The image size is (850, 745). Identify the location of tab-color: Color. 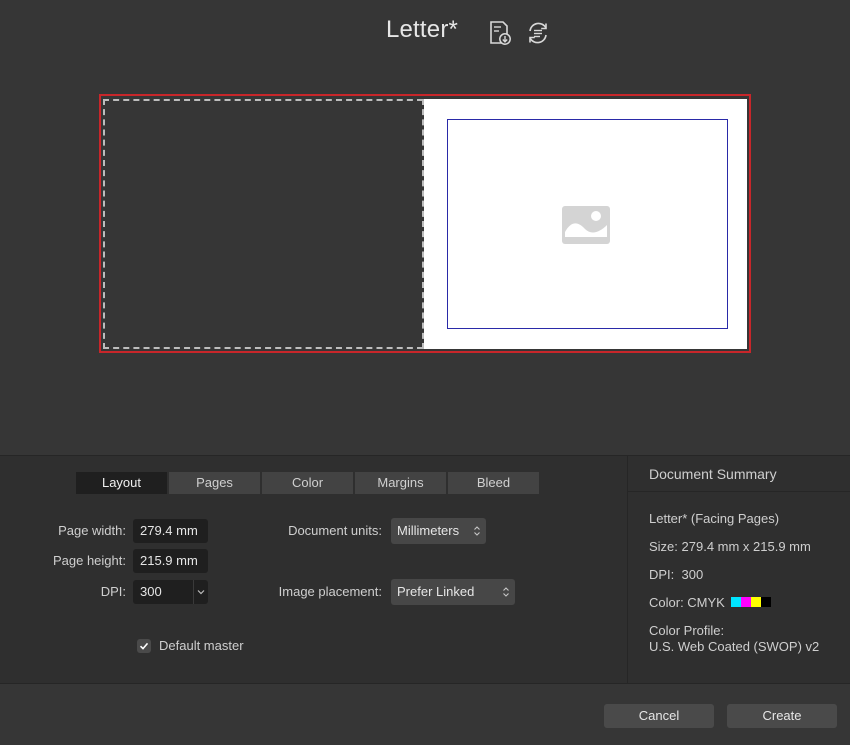
(307, 483).